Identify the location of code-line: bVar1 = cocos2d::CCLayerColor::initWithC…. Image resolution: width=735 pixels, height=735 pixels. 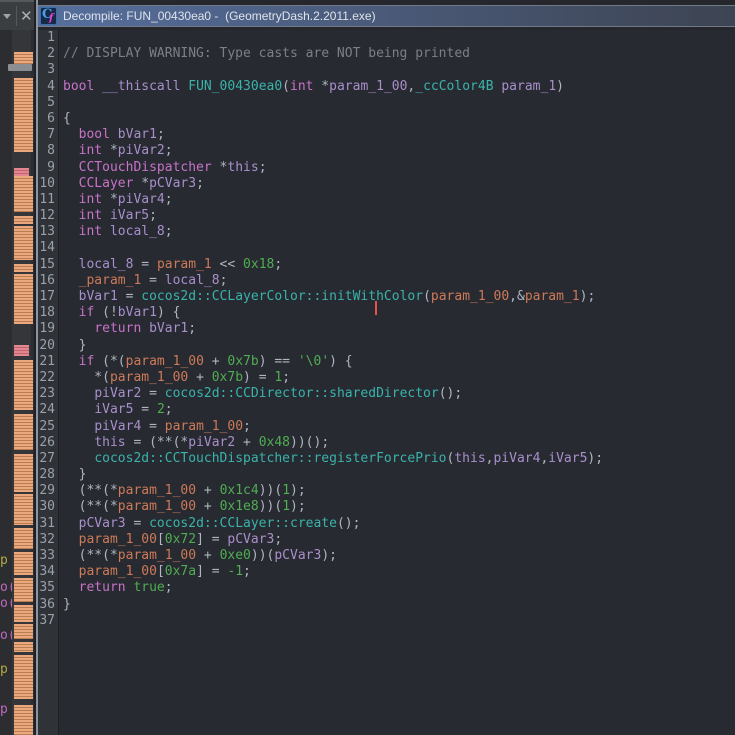
(399, 302).